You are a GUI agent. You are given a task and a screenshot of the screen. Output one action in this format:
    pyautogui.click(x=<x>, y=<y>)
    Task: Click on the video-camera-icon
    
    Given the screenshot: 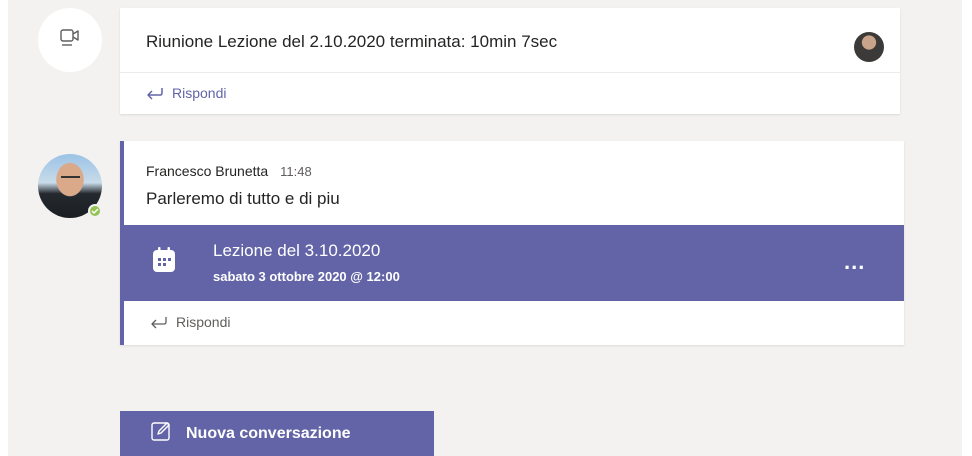 What is the action you would take?
    pyautogui.click(x=70, y=40)
    